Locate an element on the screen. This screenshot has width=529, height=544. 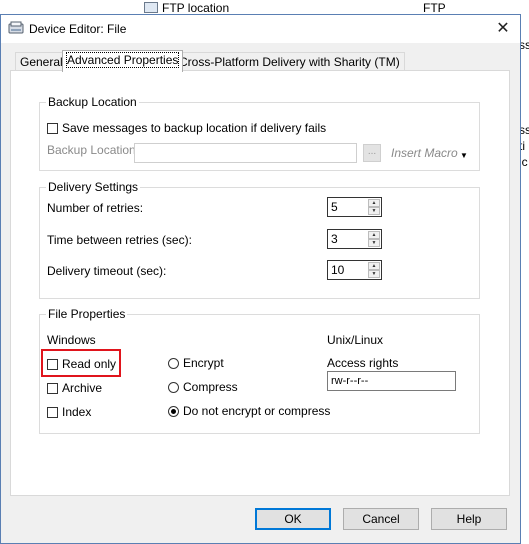
delivery-timeout-stepper: 10 ▲ ▼ is located at coordinates (354, 270).